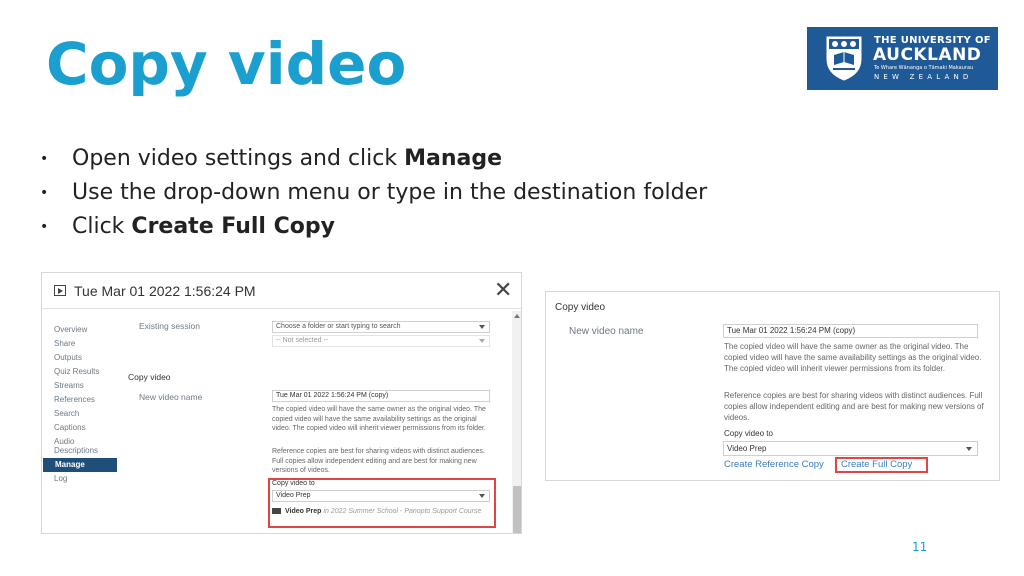 This screenshot has width=1024, height=576. I want to click on bullet-text: Click, so click(102, 226).